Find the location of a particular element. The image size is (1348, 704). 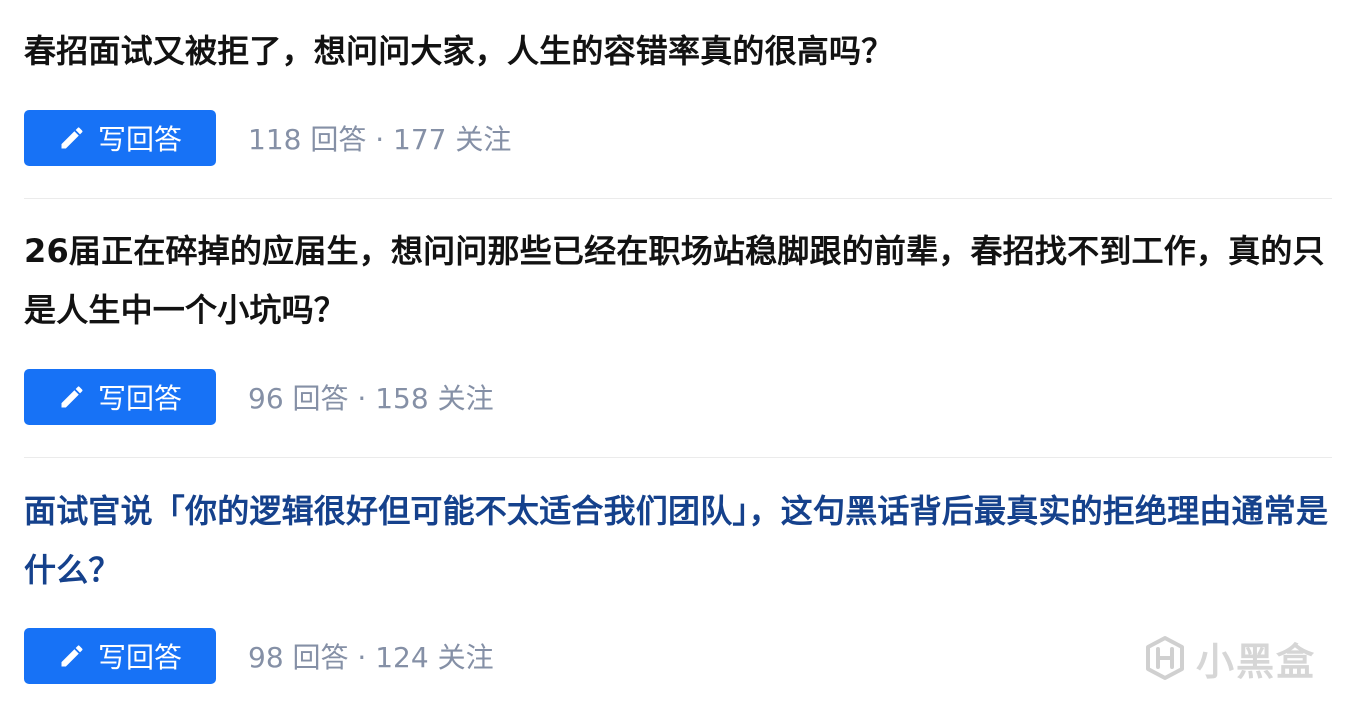

heybox-logo-icon is located at coordinates (1165, 658).